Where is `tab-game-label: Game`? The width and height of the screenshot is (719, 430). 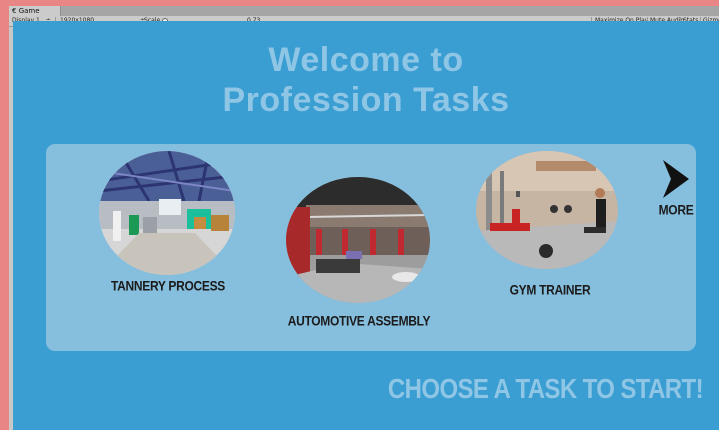 tab-game-label: Game is located at coordinates (29, 11).